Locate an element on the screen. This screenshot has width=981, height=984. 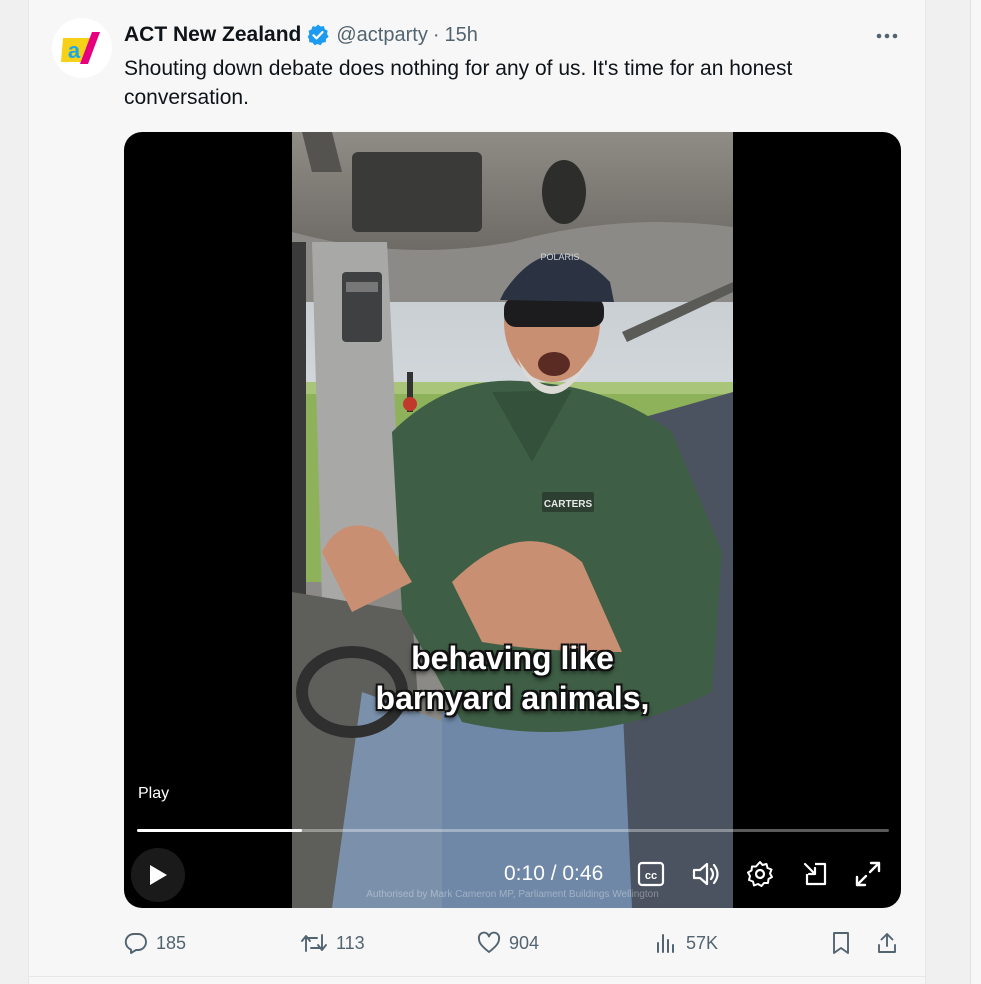
video-caption-line-2: barnyard animals, is located at coordinates (512, 698).